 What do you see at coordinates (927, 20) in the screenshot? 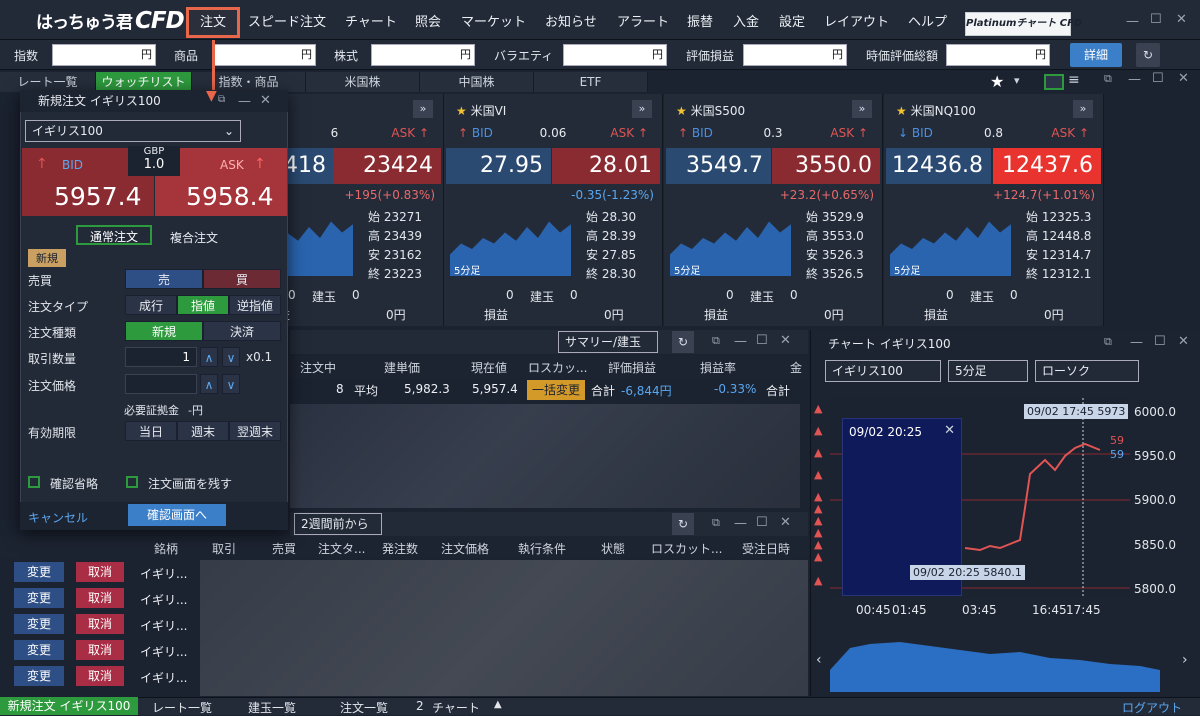
I see `nav-help: ヘルプ` at bounding box center [927, 20].